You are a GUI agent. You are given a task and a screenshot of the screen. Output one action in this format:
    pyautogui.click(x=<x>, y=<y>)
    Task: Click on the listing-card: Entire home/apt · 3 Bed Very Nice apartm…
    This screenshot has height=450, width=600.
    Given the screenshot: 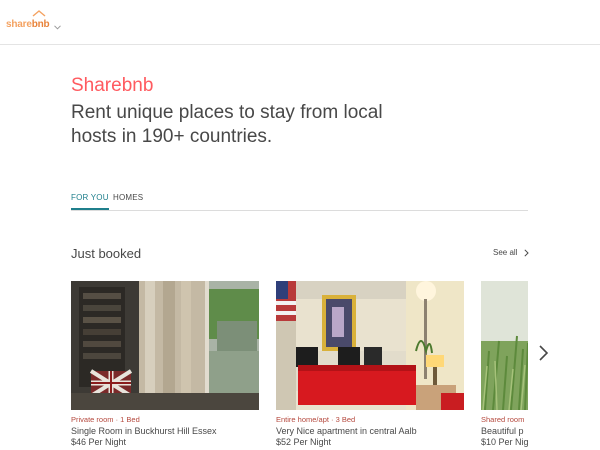 What is the action you would take?
    pyautogui.click(x=370, y=364)
    